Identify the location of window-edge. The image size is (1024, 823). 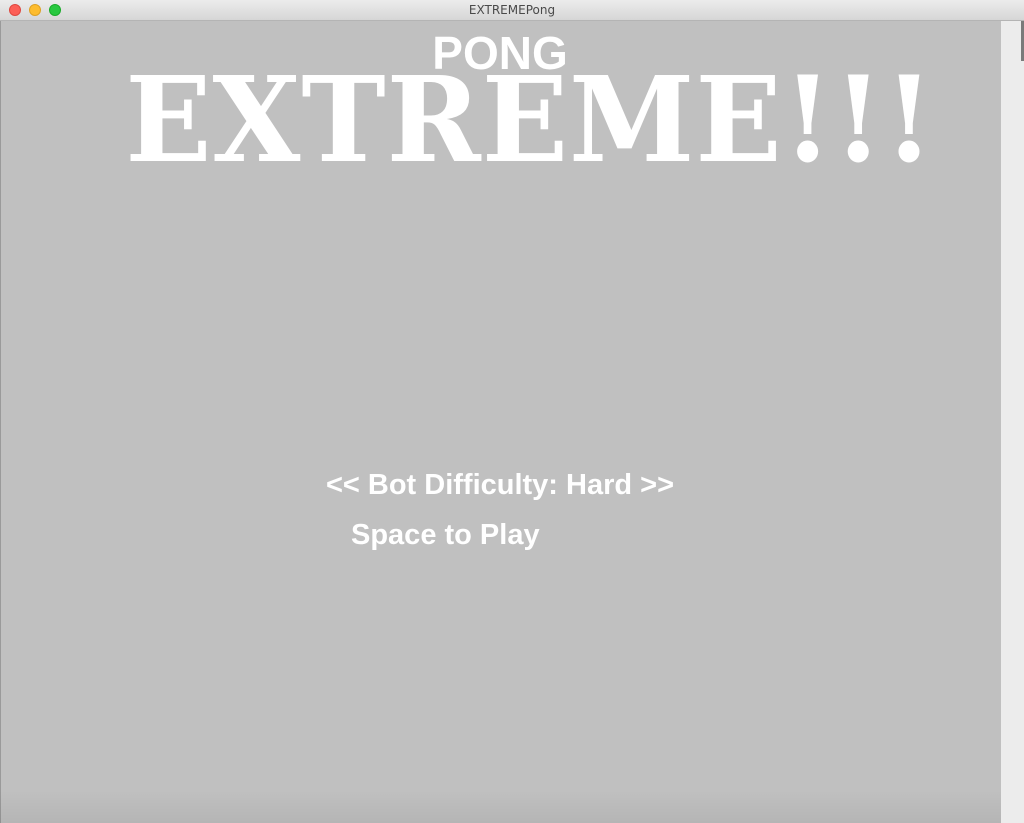
(1012, 422).